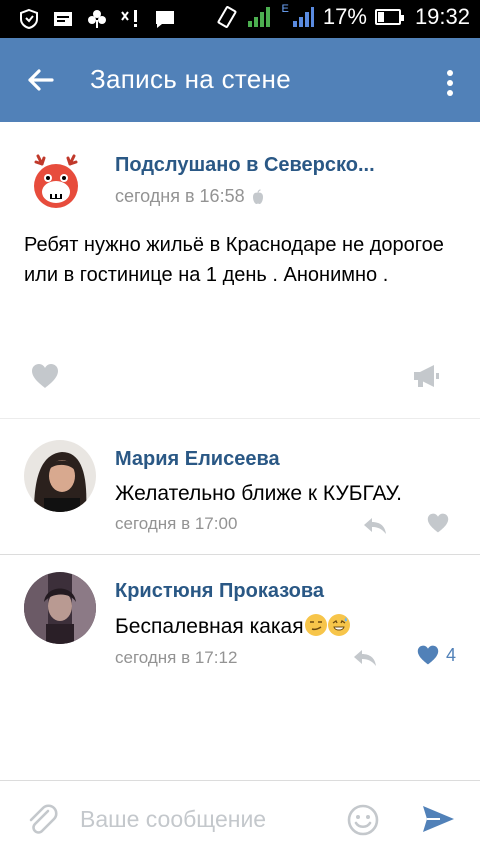 The width and height of the screenshot is (480, 854). I want to click on post-share-button, so click(427, 376).